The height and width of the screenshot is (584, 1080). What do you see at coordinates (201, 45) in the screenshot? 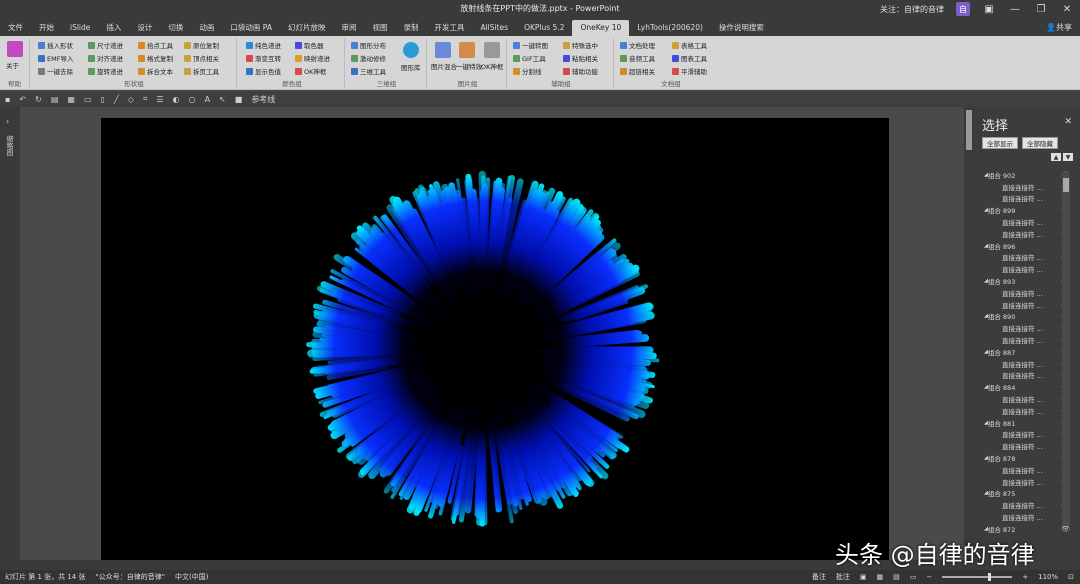
I see `in-place-copy-button: 原位复制` at bounding box center [201, 45].